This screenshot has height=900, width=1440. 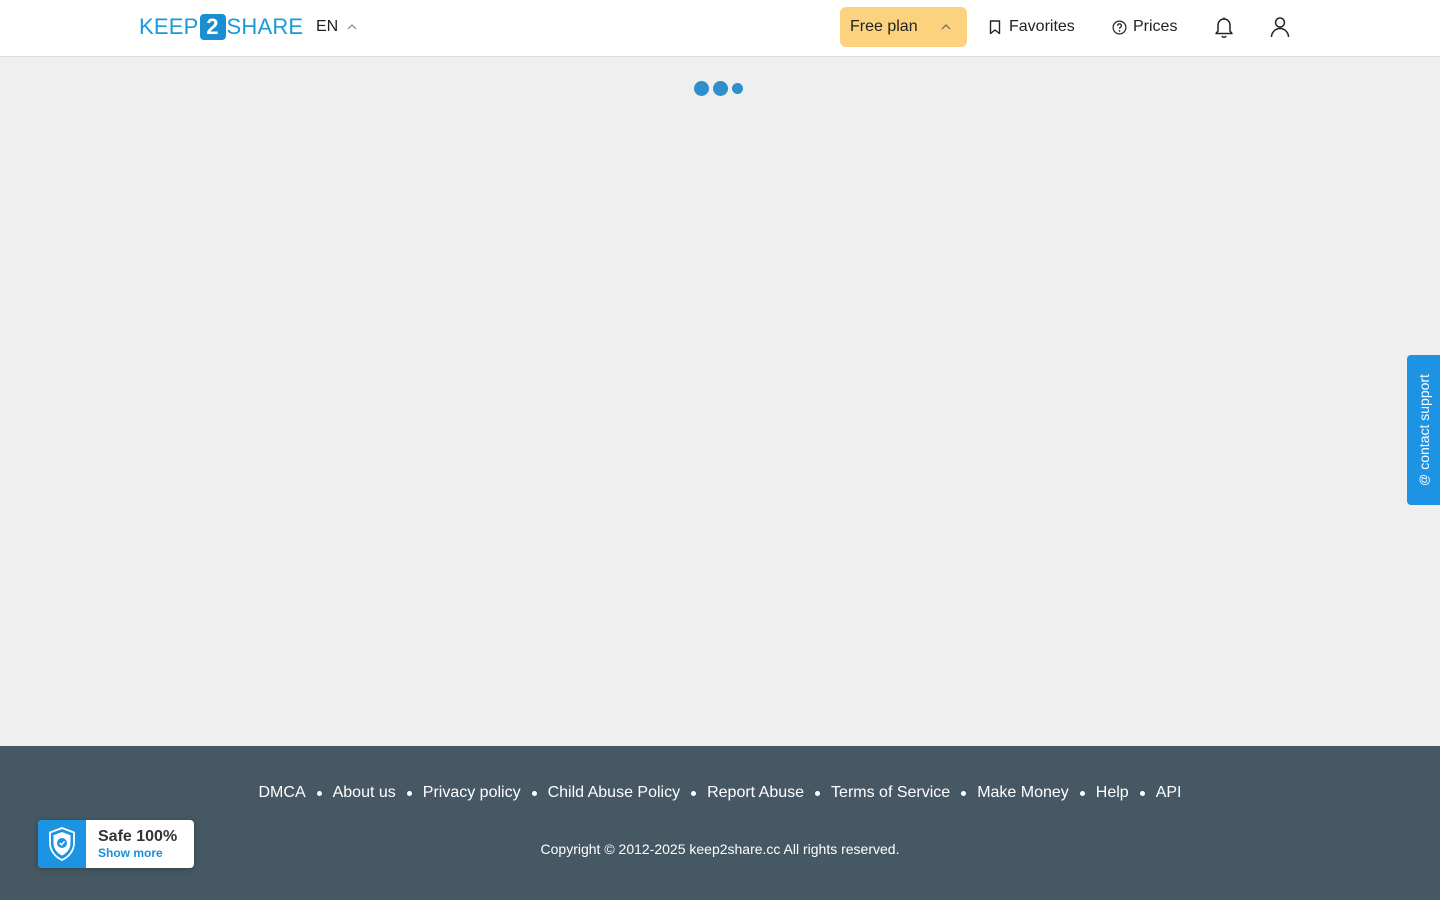 What do you see at coordinates (1119, 27) in the screenshot?
I see `question-circle-icon` at bounding box center [1119, 27].